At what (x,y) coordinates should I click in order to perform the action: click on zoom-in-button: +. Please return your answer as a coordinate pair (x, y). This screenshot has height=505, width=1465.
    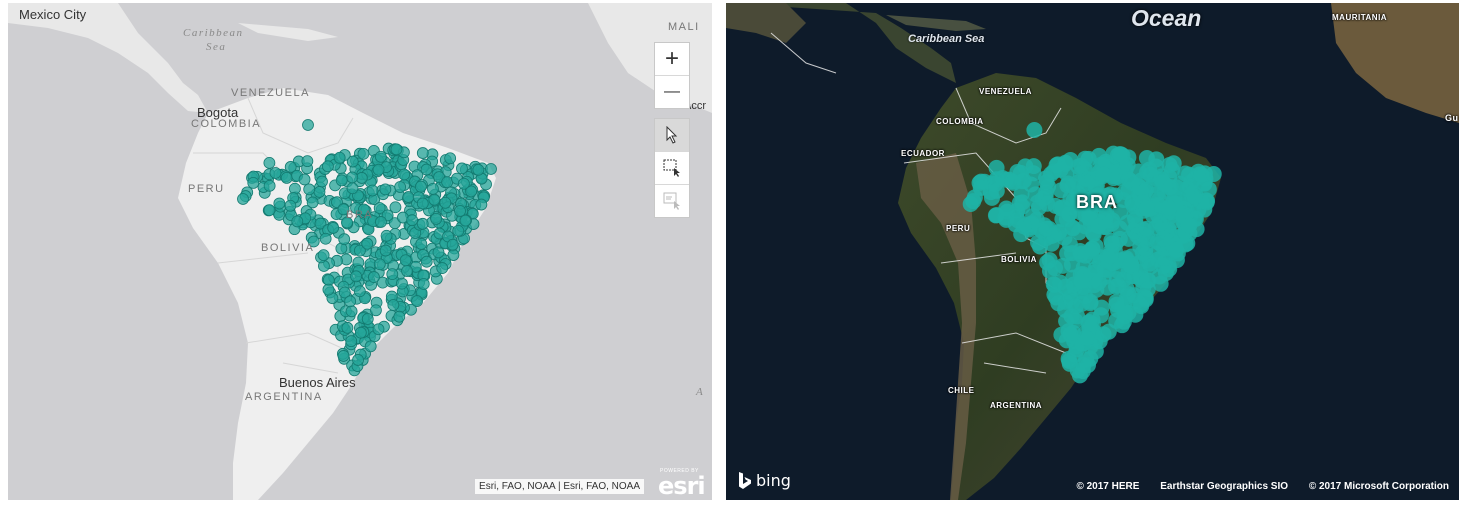
    Looking at the image, I should click on (672, 59).